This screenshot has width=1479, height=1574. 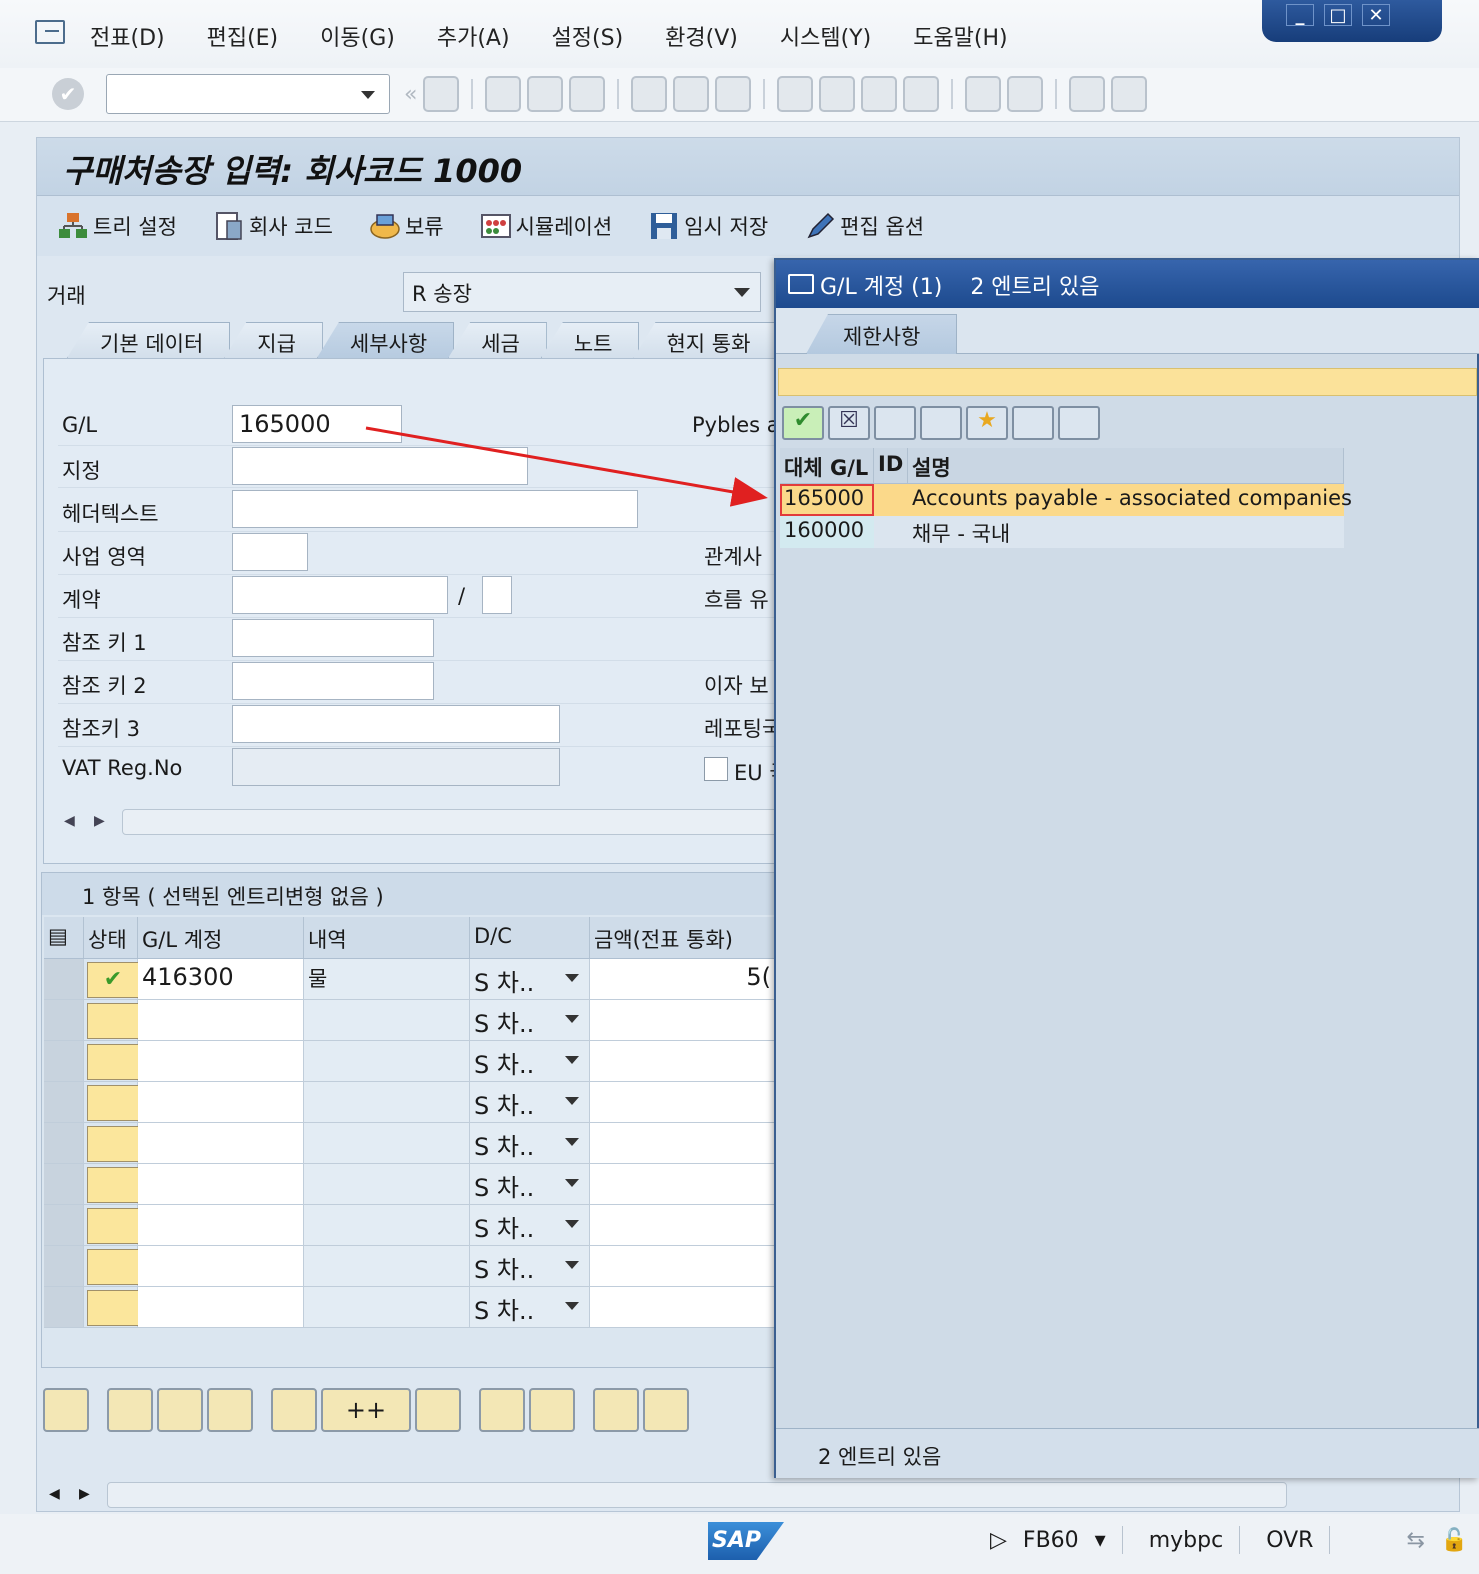 I want to click on copy-icon, so click(x=502, y=1410).